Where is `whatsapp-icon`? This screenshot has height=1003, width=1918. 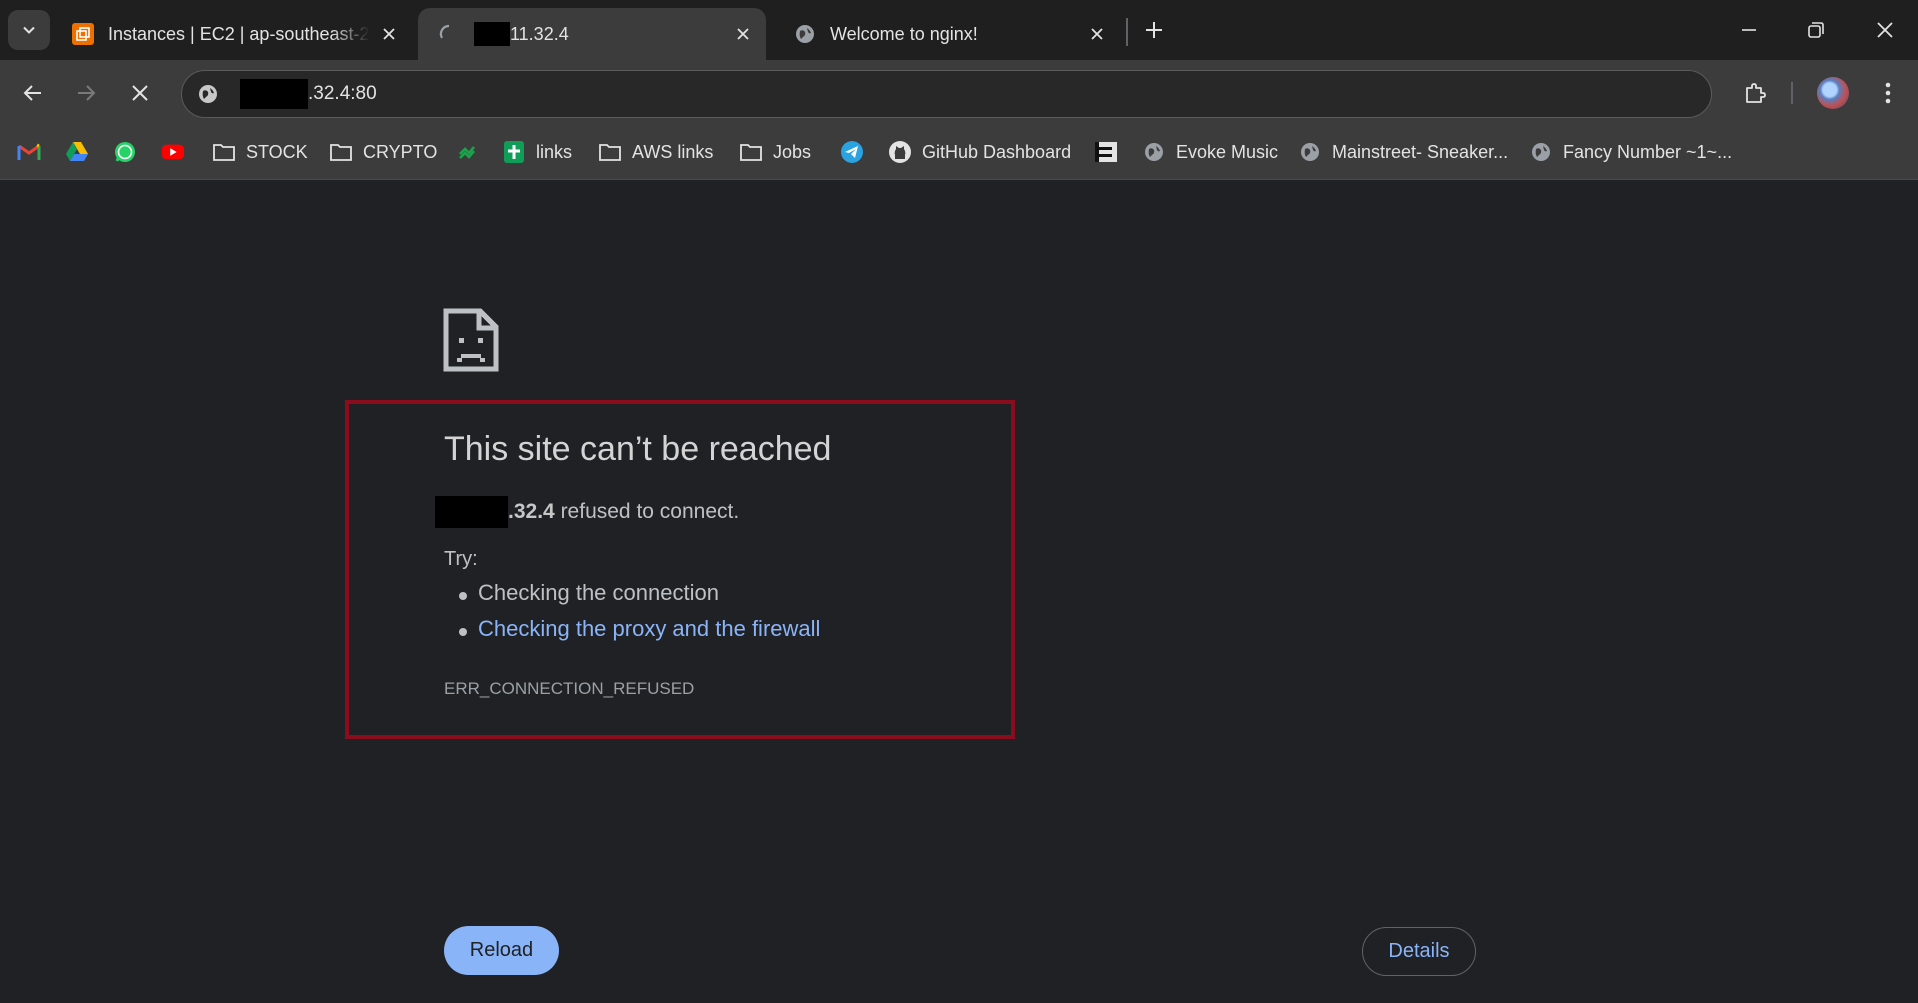 whatsapp-icon is located at coordinates (125, 152).